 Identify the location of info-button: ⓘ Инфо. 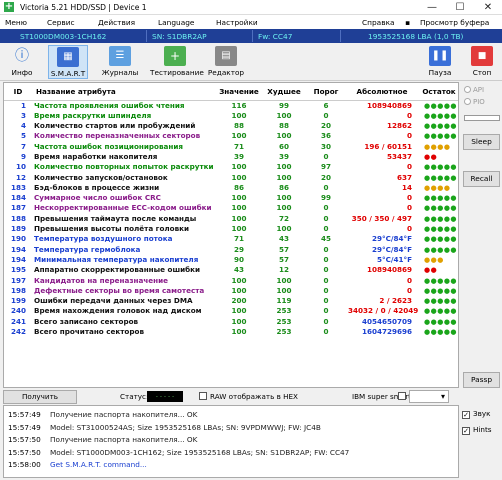
(22, 62).